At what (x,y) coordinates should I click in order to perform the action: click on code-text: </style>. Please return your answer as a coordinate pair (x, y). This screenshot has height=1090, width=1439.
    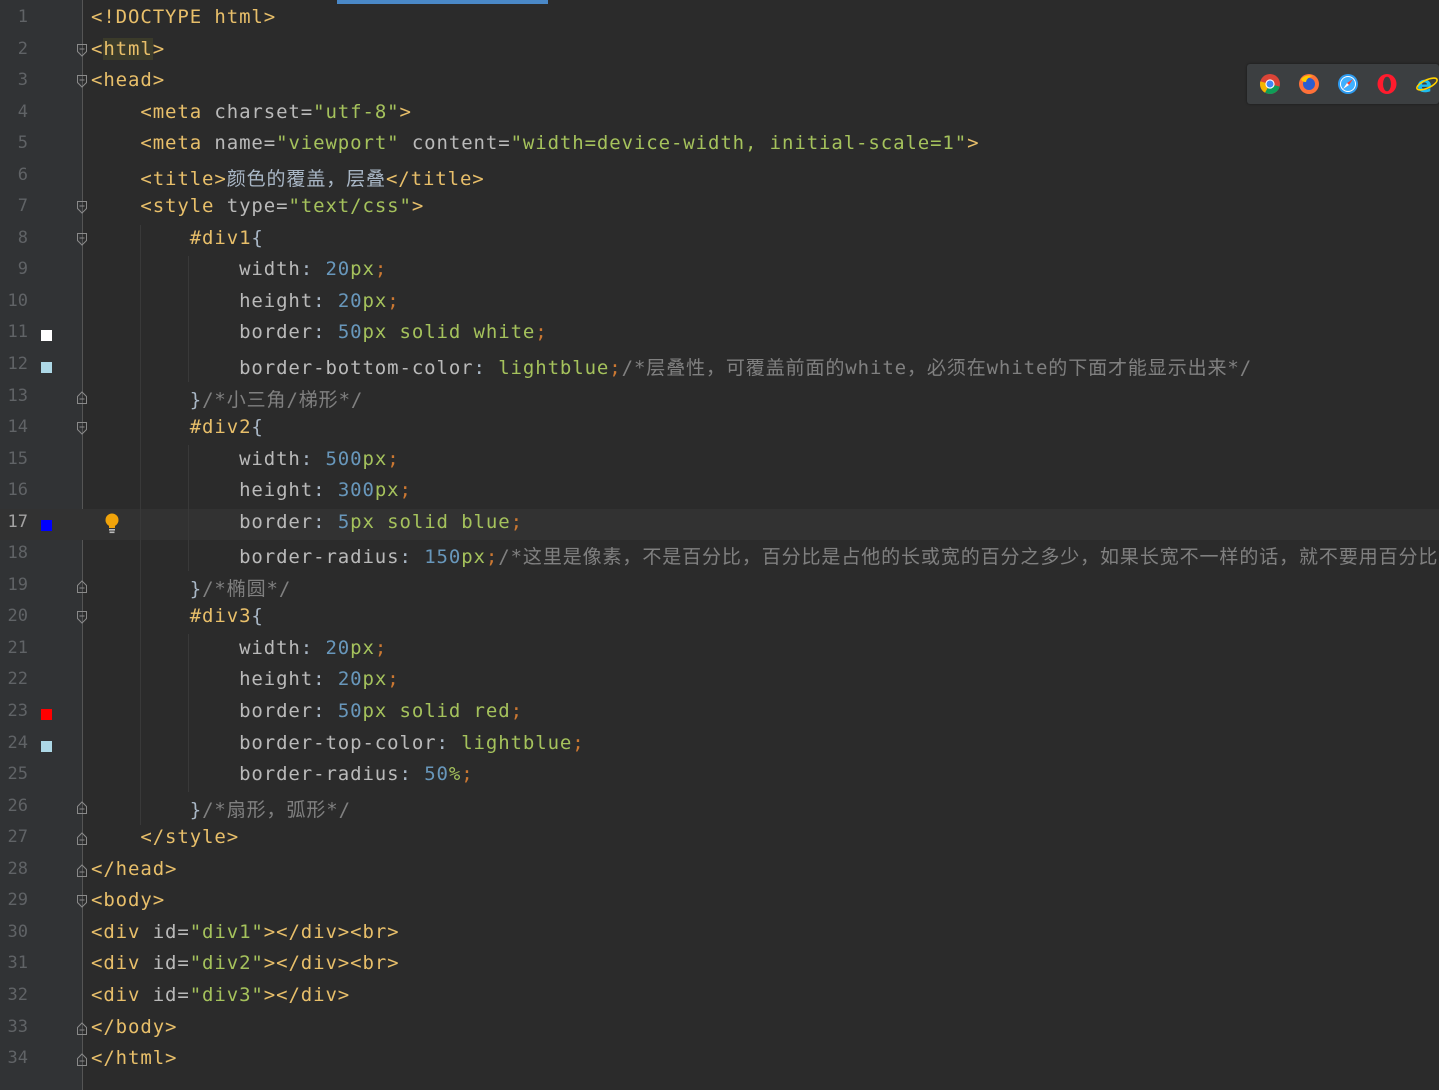
    Looking at the image, I should click on (190, 837).